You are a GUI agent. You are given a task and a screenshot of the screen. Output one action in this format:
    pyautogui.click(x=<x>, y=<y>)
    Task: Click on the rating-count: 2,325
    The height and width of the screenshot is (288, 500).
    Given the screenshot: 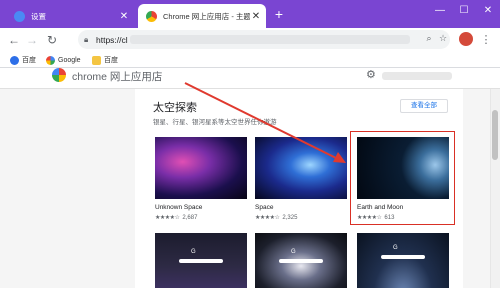 What is the action you would take?
    pyautogui.click(x=290, y=217)
    